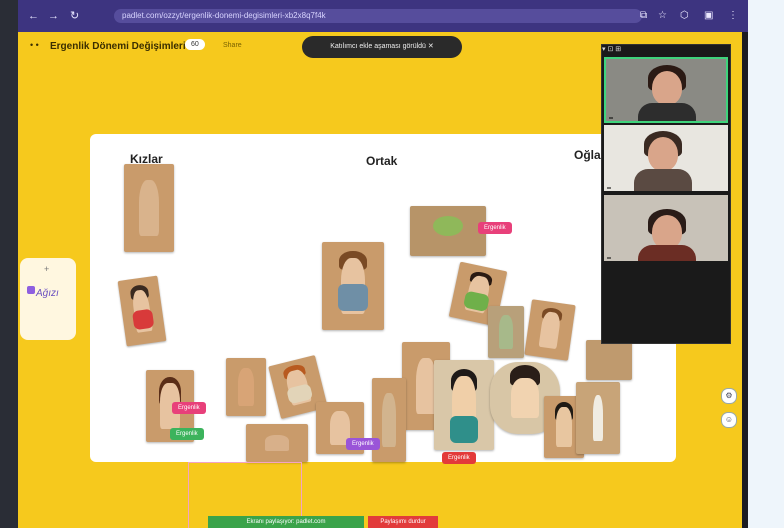 The height and width of the screenshot is (528, 784). Describe the element at coordinates (232, 45) in the screenshot. I see `share-link: Share` at that location.